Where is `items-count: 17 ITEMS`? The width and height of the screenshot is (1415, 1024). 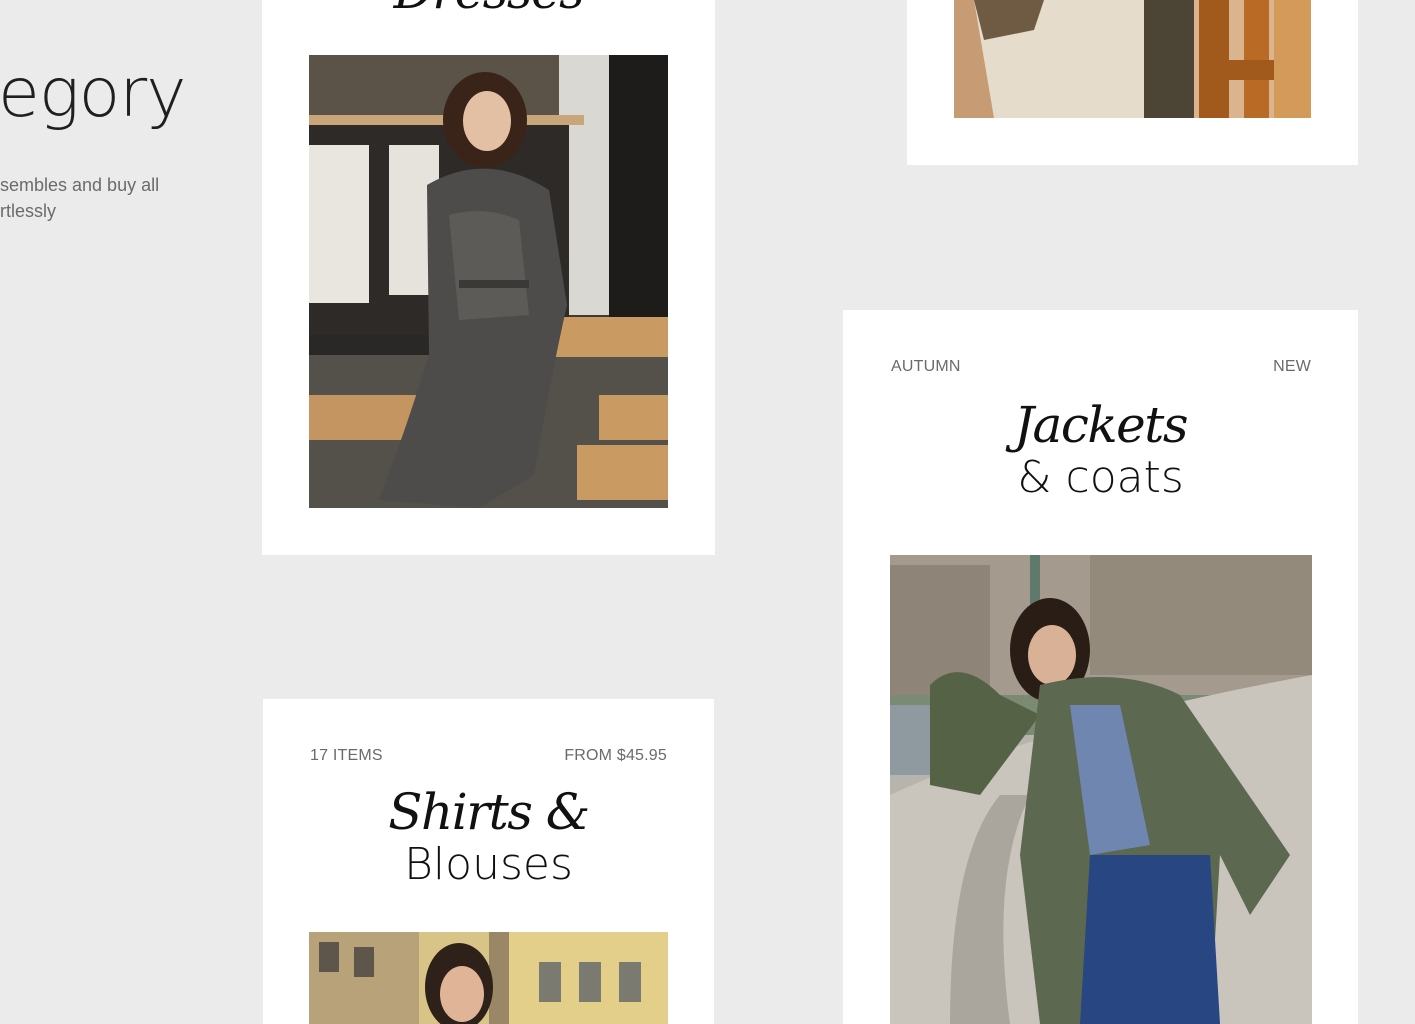 items-count: 17 ITEMS is located at coordinates (346, 755).